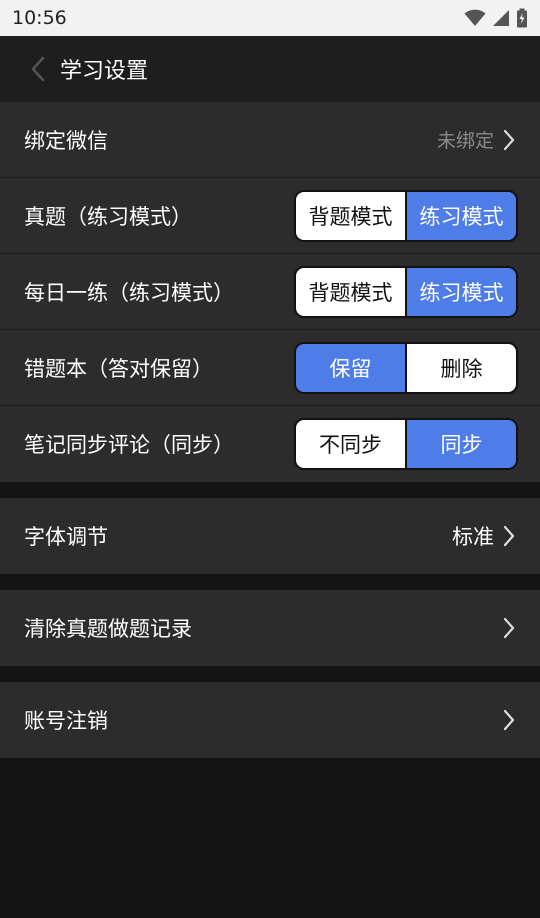 The image size is (540, 918). Describe the element at coordinates (270, 444) in the screenshot. I see `setting-row-notes: 笔记同步评论（同步） 不同步 同步` at that location.